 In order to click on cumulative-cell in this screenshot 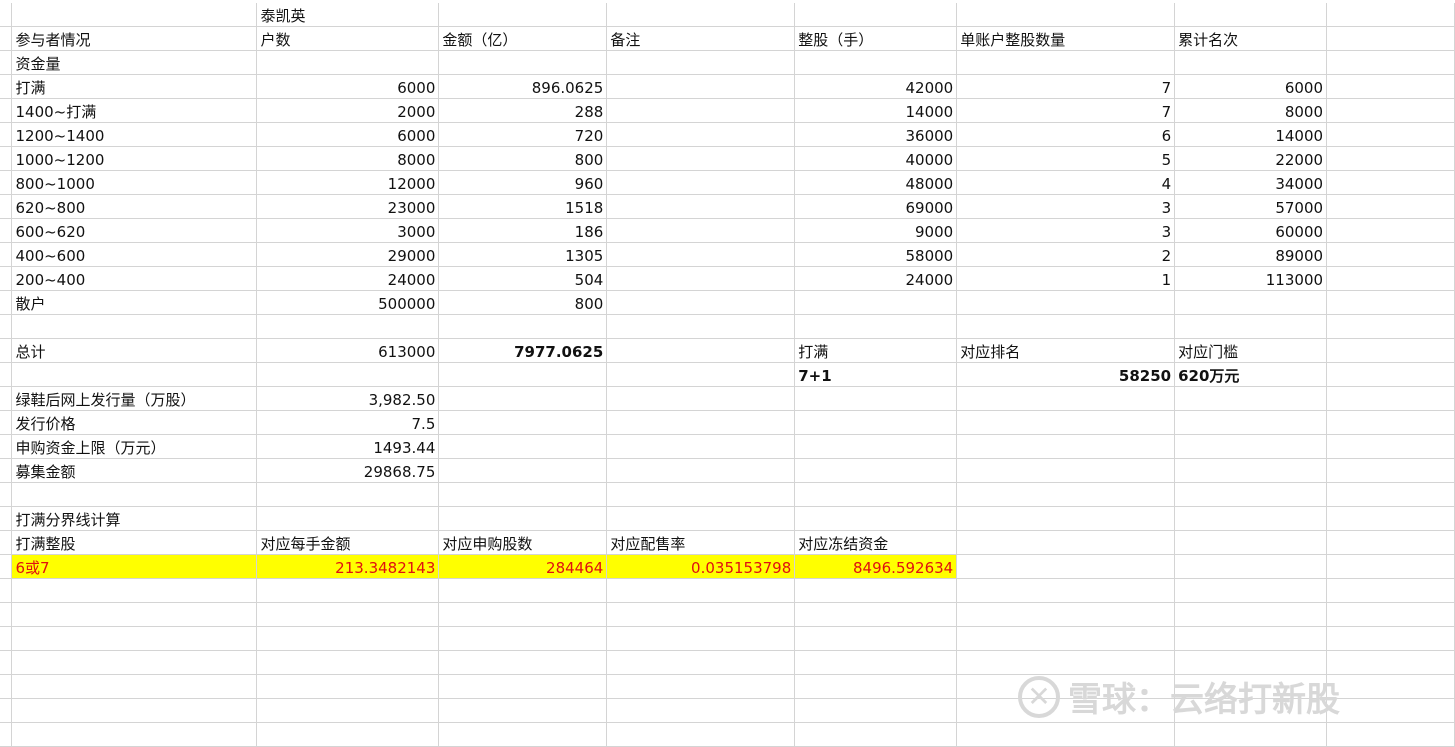, I will do `click(1251, 302)`.